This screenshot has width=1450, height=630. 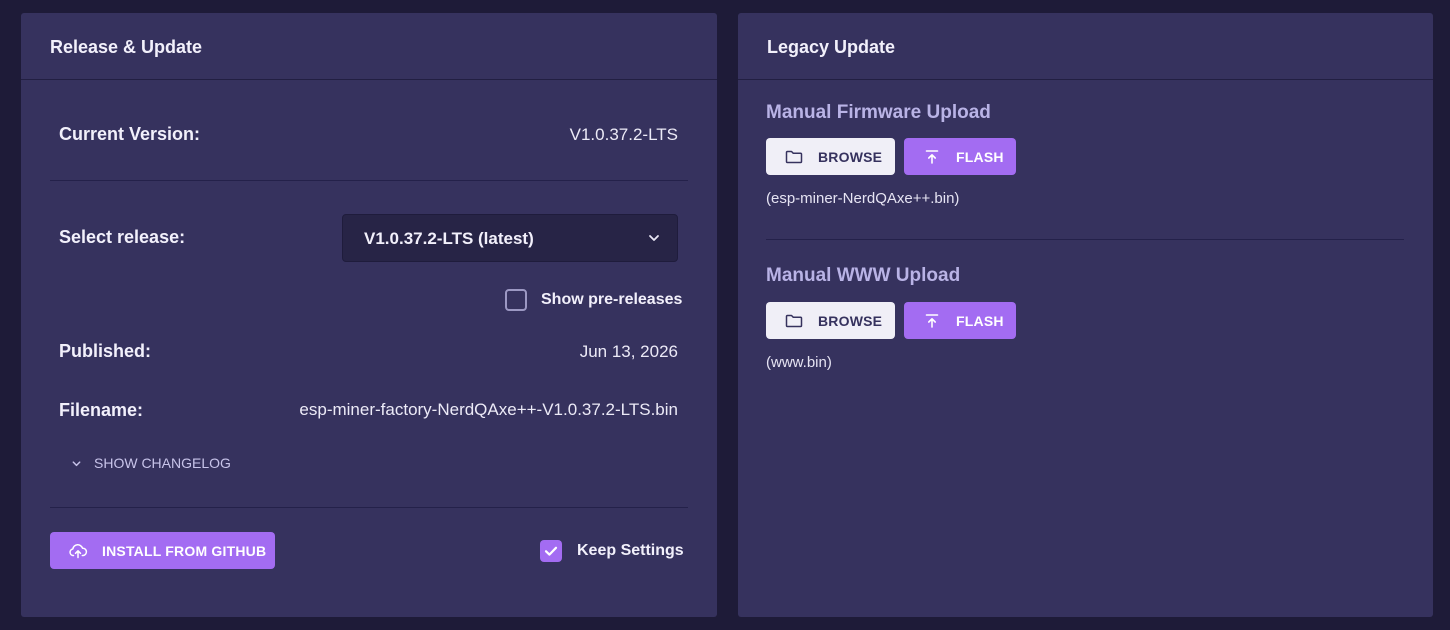 What do you see at coordinates (980, 320) in the screenshot?
I see `www-flash-label: FLASH` at bounding box center [980, 320].